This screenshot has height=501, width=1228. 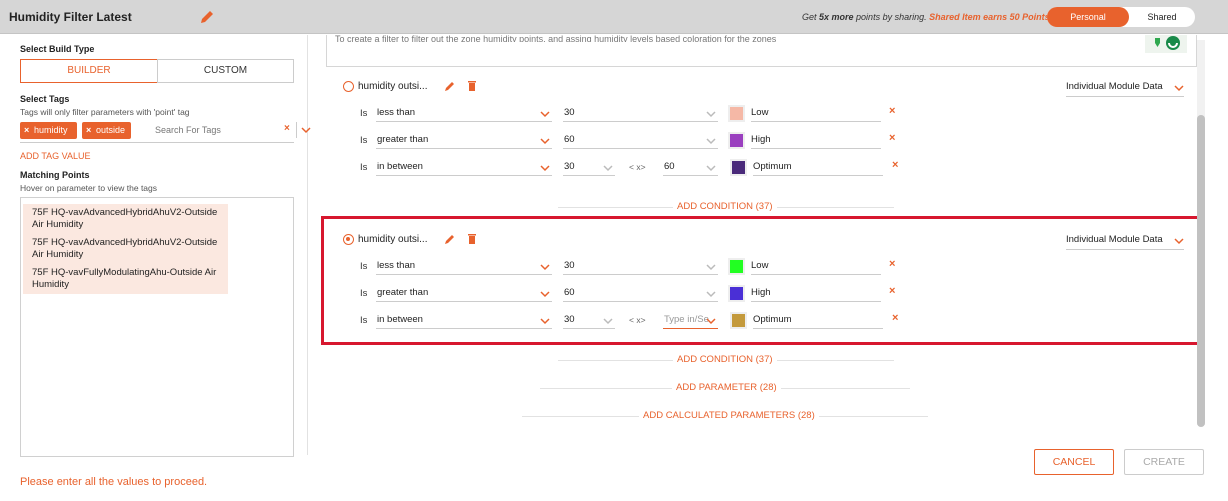 What do you see at coordinates (726, 387) in the screenshot?
I see `add-parameter-link: ADD PARAMETER (28)` at bounding box center [726, 387].